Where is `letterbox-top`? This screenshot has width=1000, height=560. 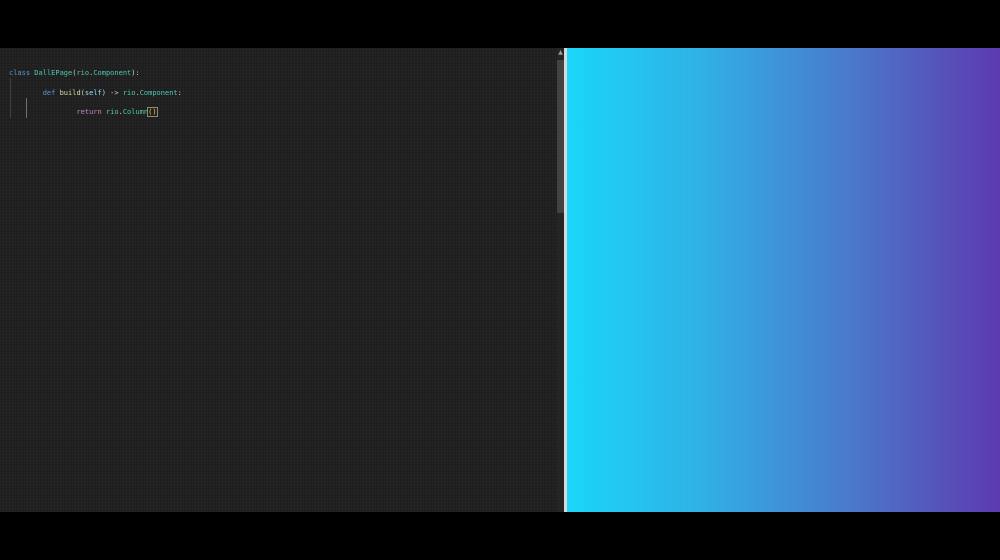 letterbox-top is located at coordinates (500, 24).